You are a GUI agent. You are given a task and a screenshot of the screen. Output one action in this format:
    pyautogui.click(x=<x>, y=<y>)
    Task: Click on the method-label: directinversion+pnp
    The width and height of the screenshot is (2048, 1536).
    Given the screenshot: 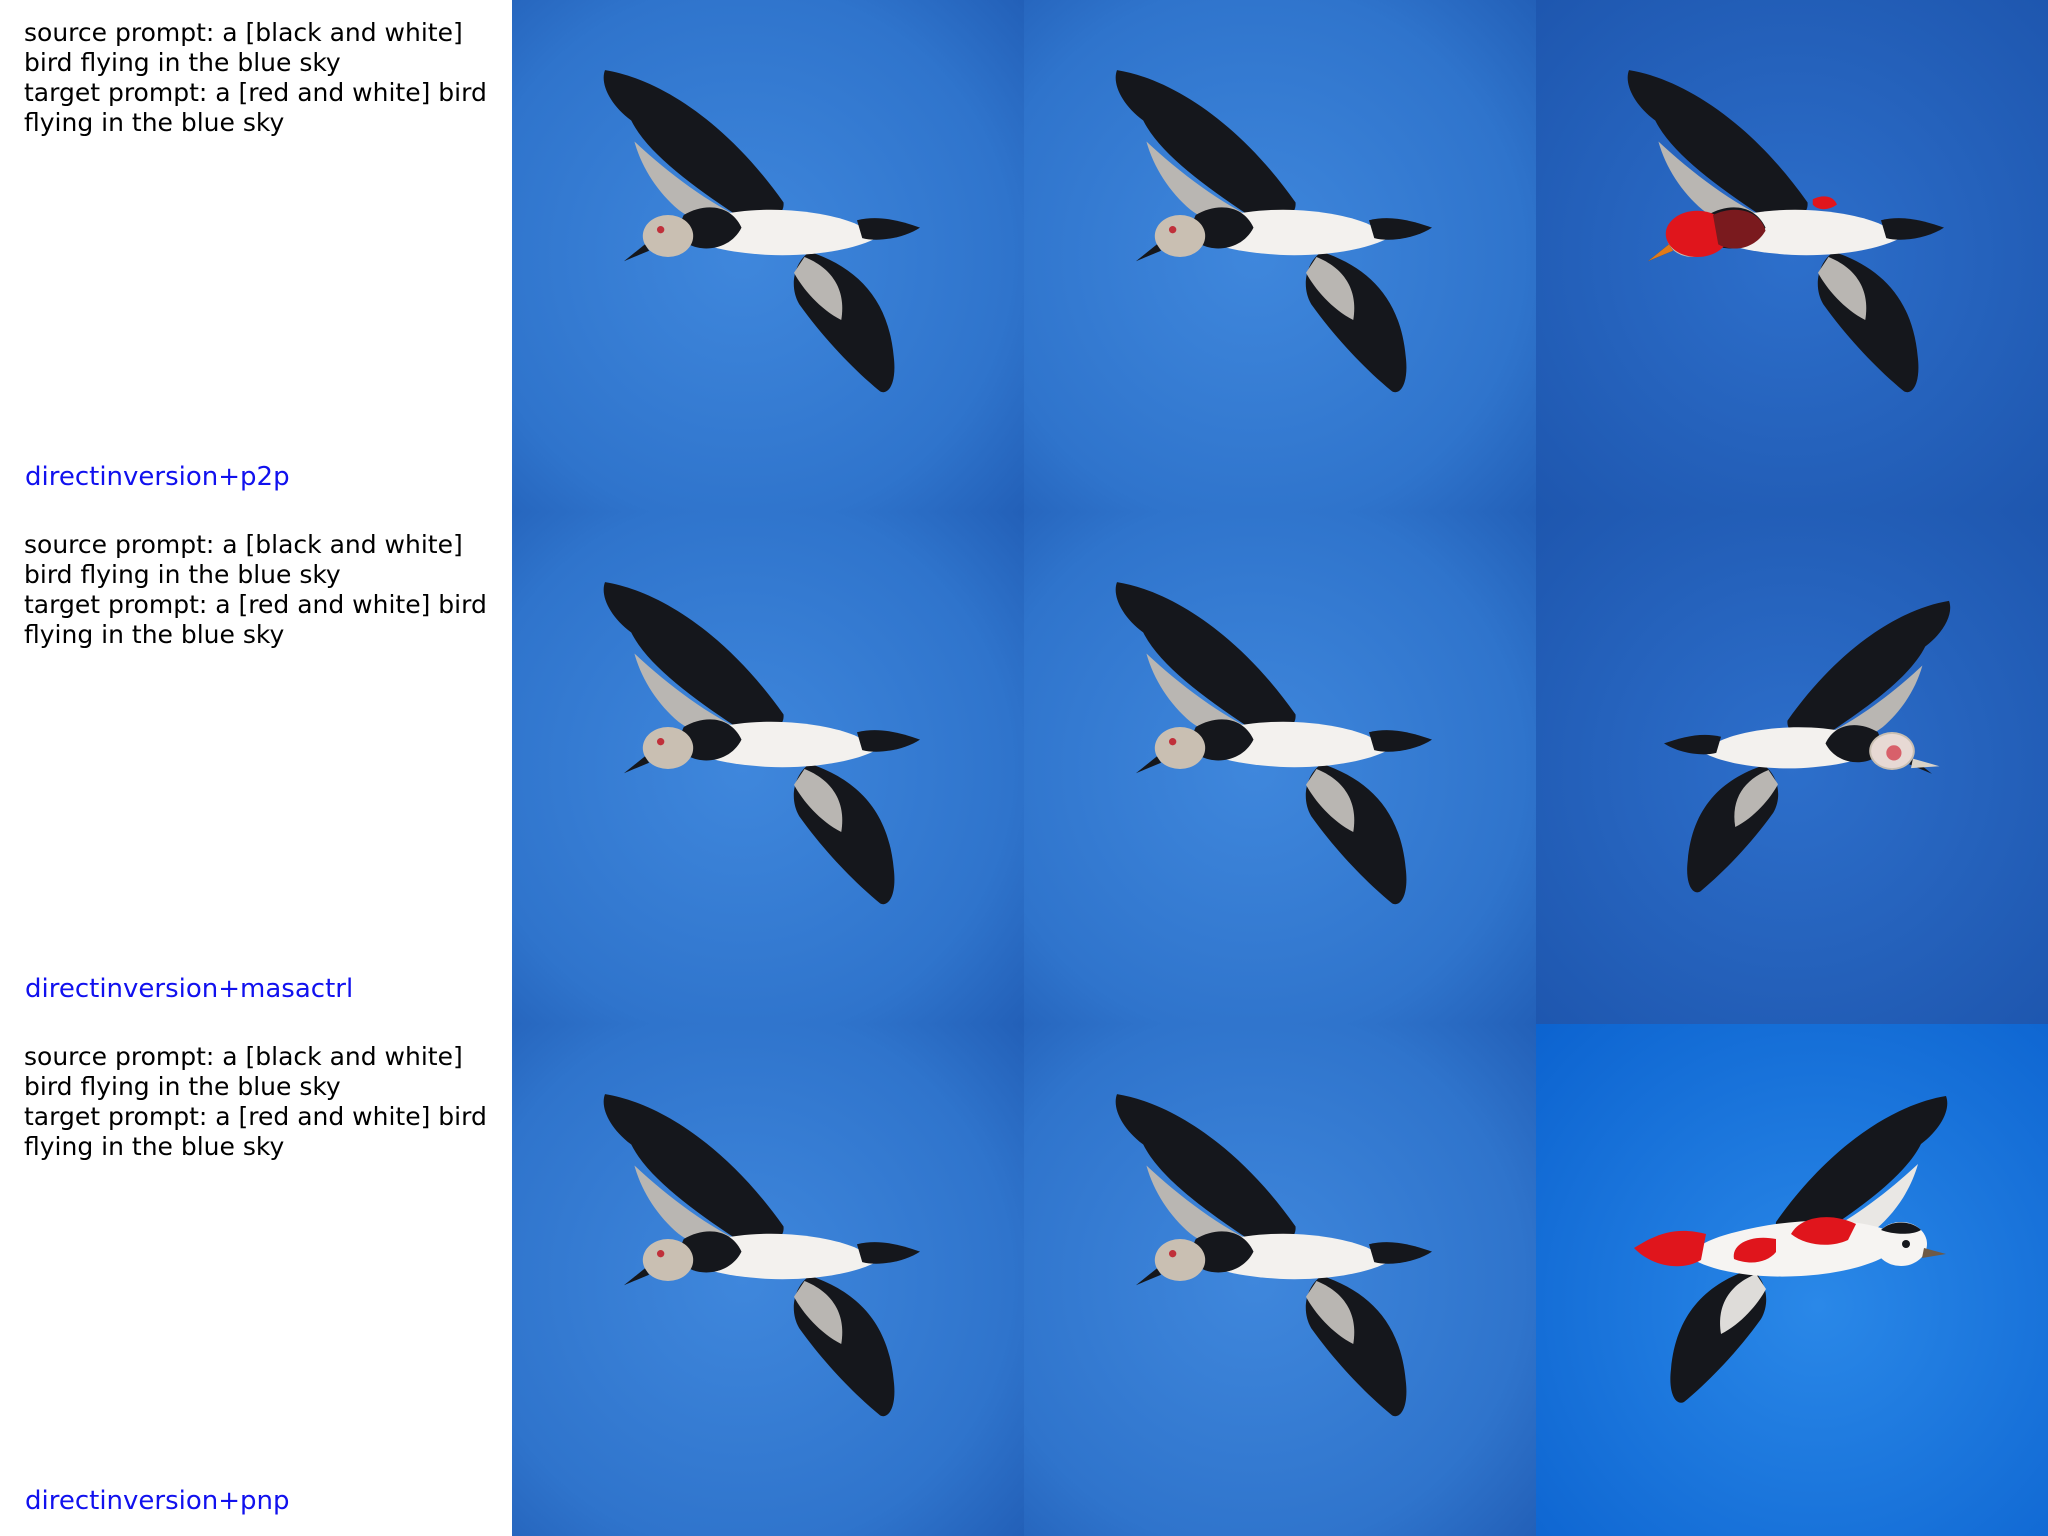 What is the action you would take?
    pyautogui.click(x=157, y=1501)
    